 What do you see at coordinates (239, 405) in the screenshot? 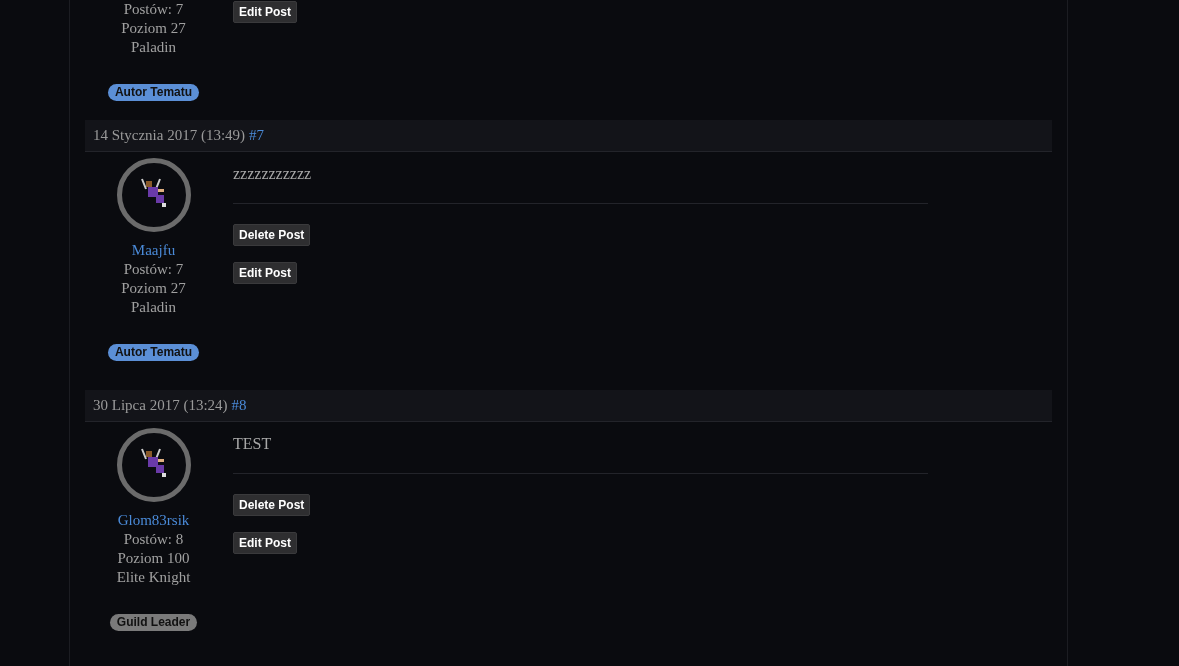
I see `post-number-link: #8` at bounding box center [239, 405].